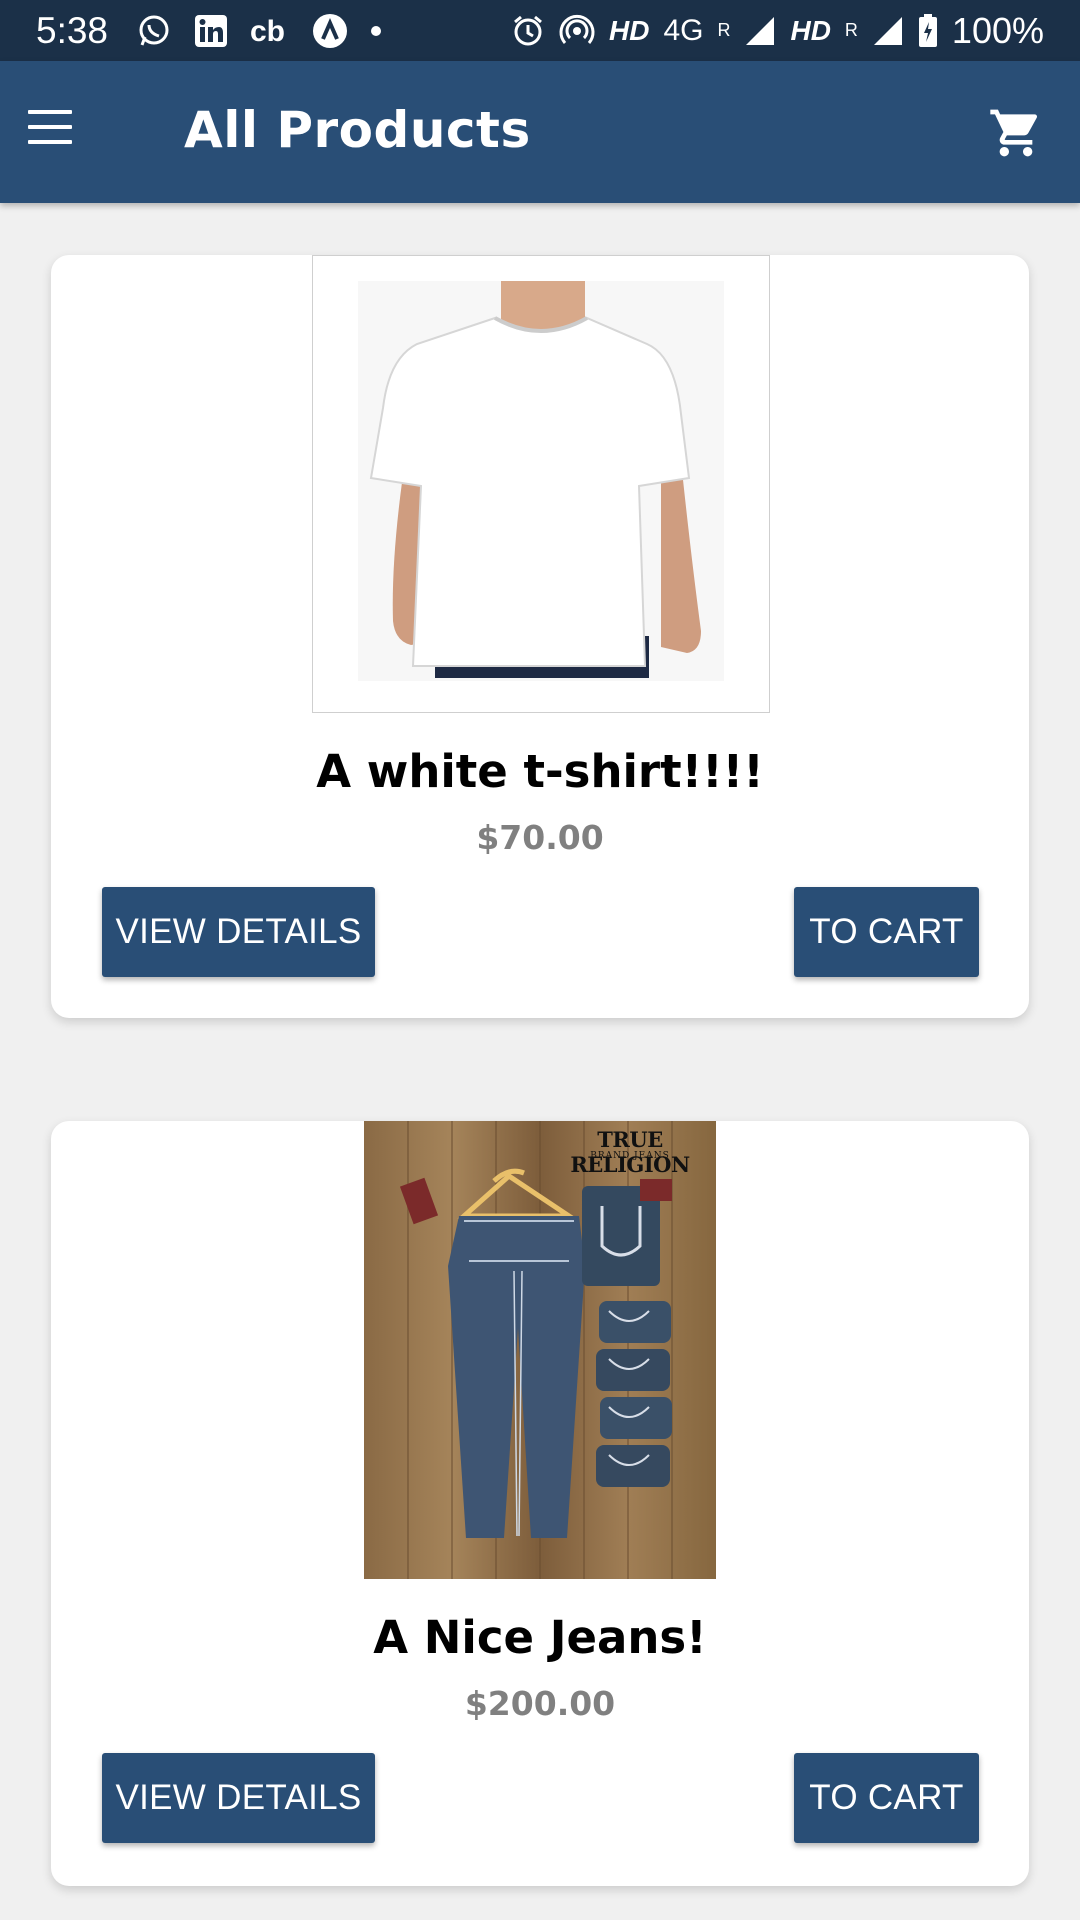  What do you see at coordinates (630, 1156) in the screenshot?
I see `brand-logo-subtext: BRAND JEANS` at bounding box center [630, 1156].